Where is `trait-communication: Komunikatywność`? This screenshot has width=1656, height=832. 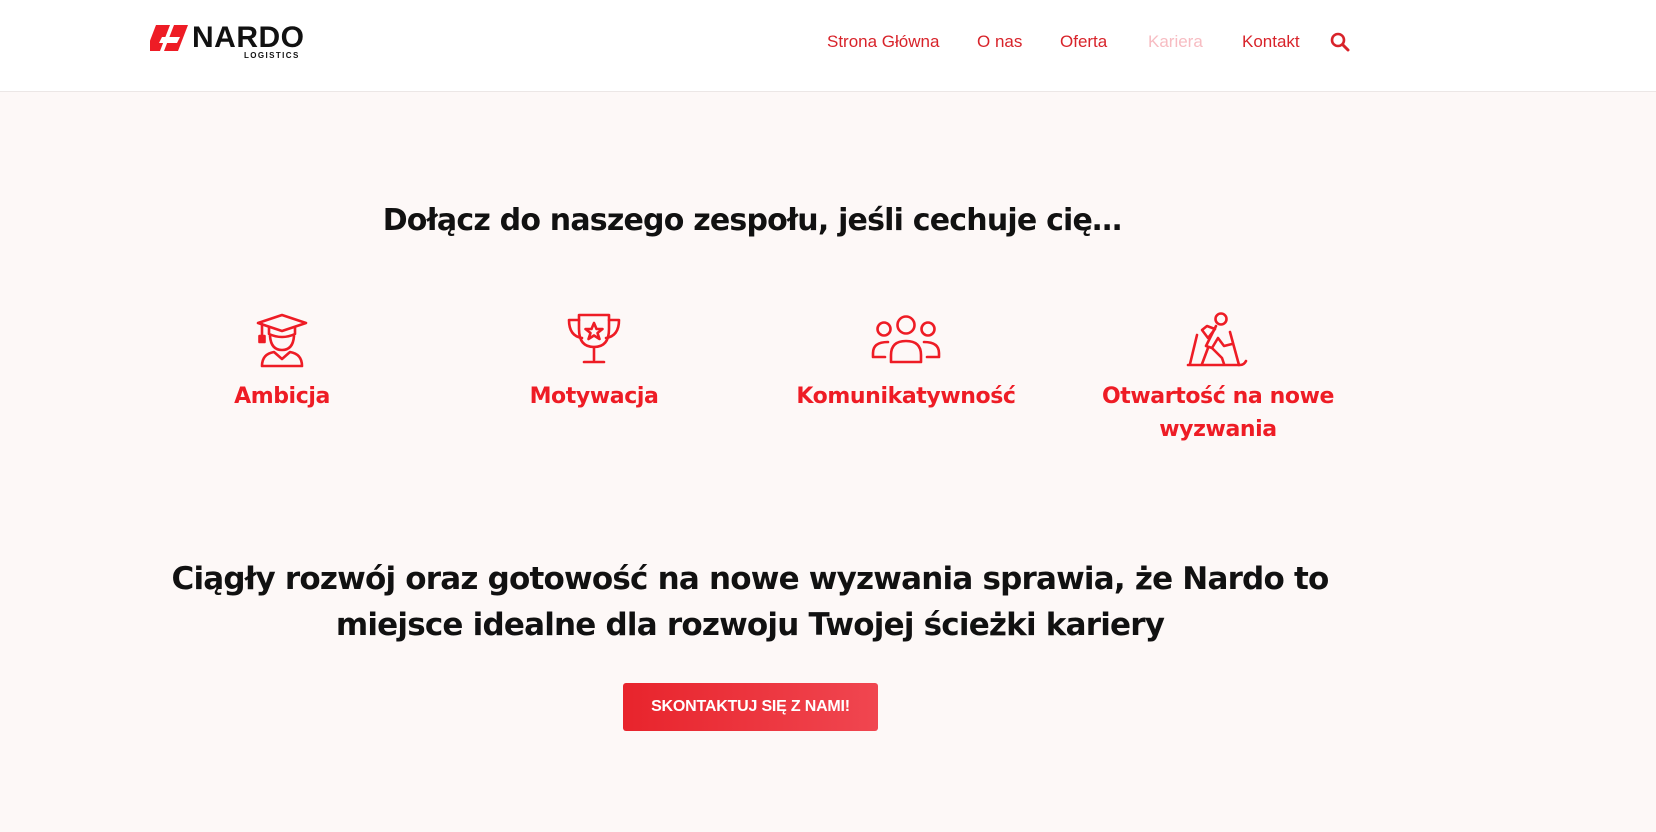 trait-communication: Komunikatywność is located at coordinates (906, 362).